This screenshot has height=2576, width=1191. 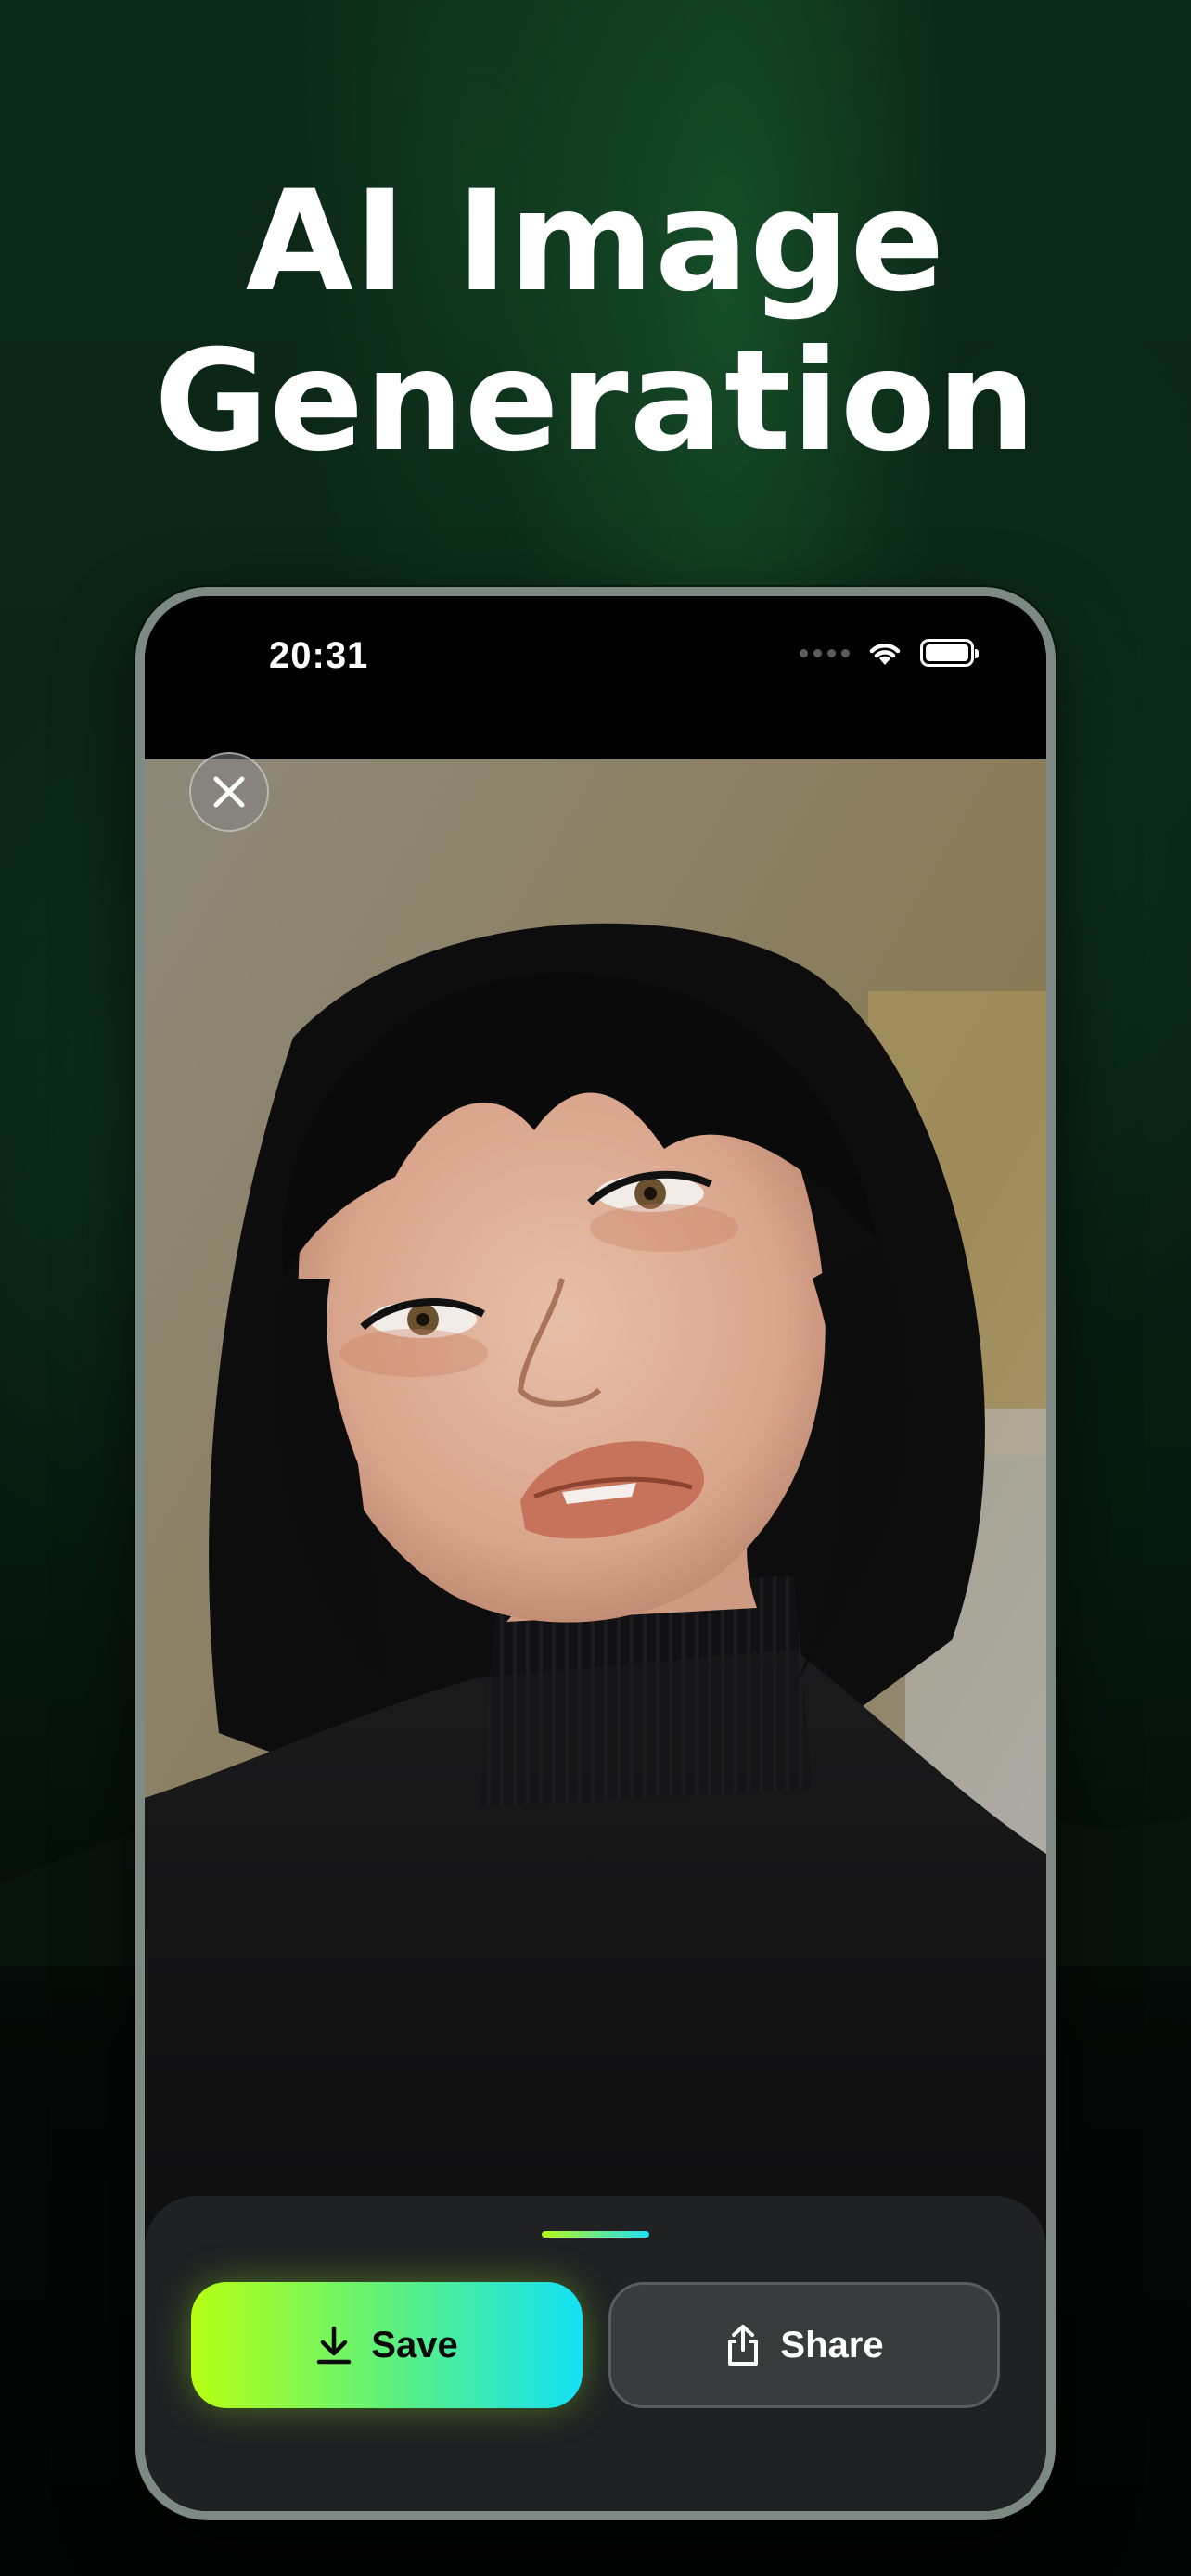 I want to click on download-icon, so click(x=334, y=2345).